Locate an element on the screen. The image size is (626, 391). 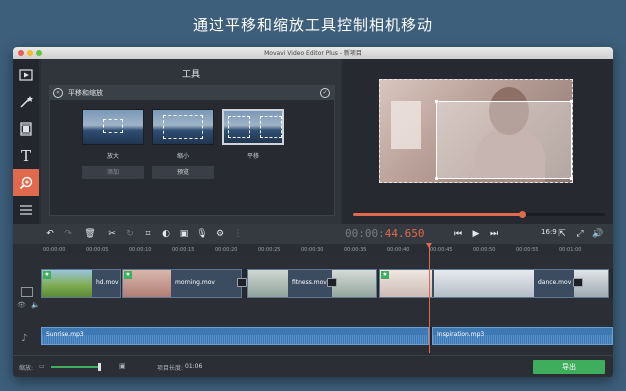
track-headers: 👁 🔈 ♪ is located at coordinates (27, 305).